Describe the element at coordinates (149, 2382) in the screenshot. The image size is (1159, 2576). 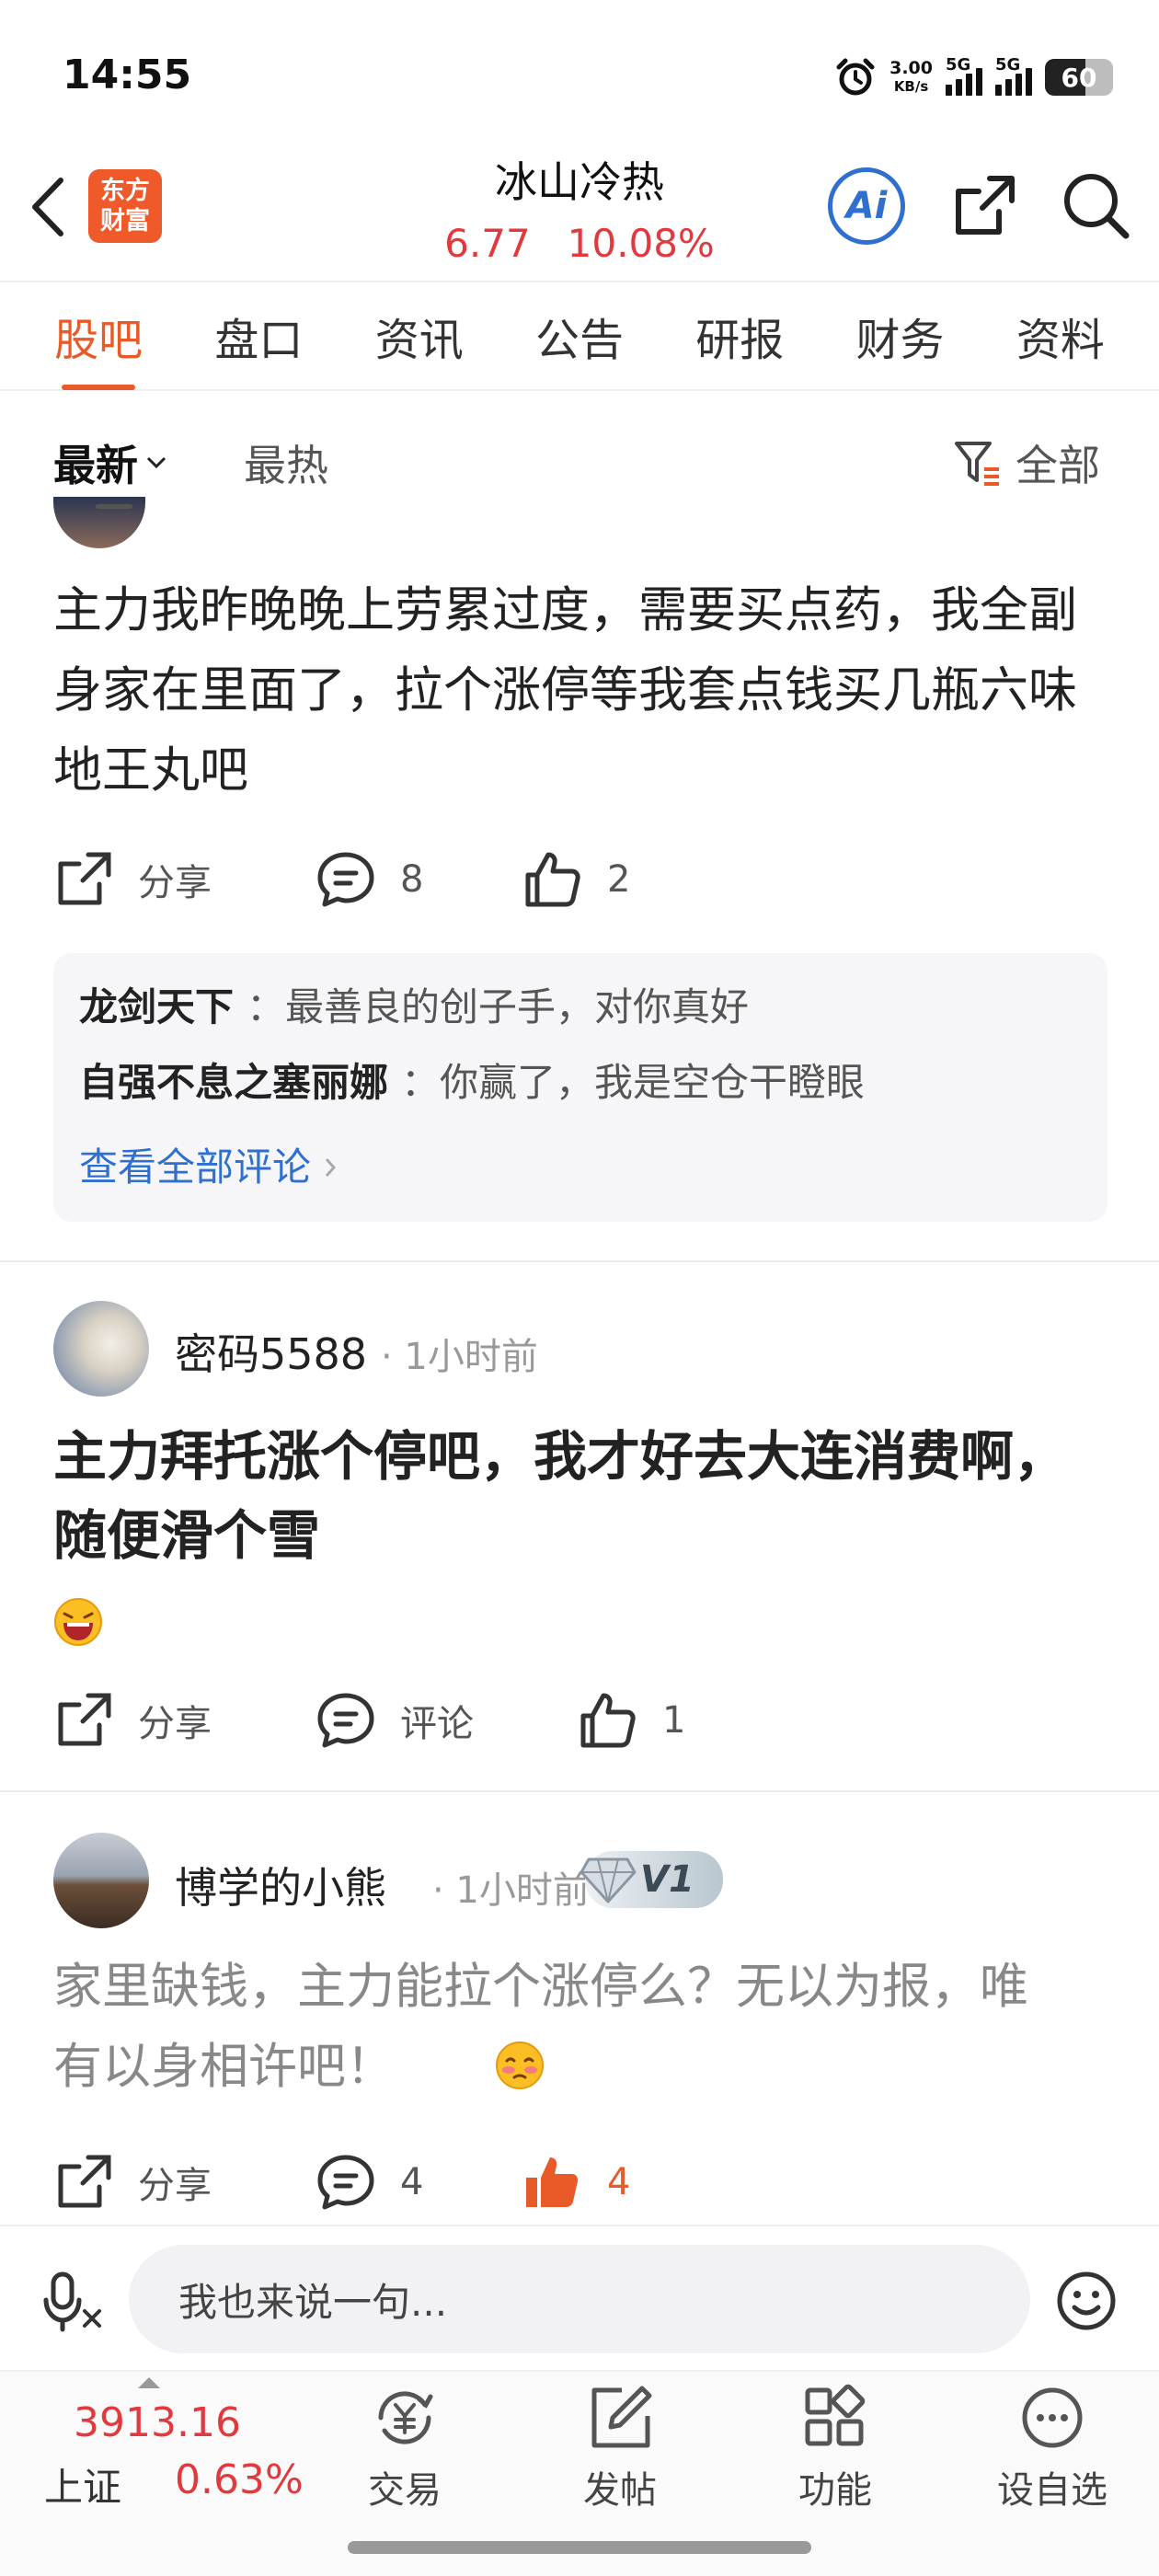
I see `triangle-up-icon` at that location.